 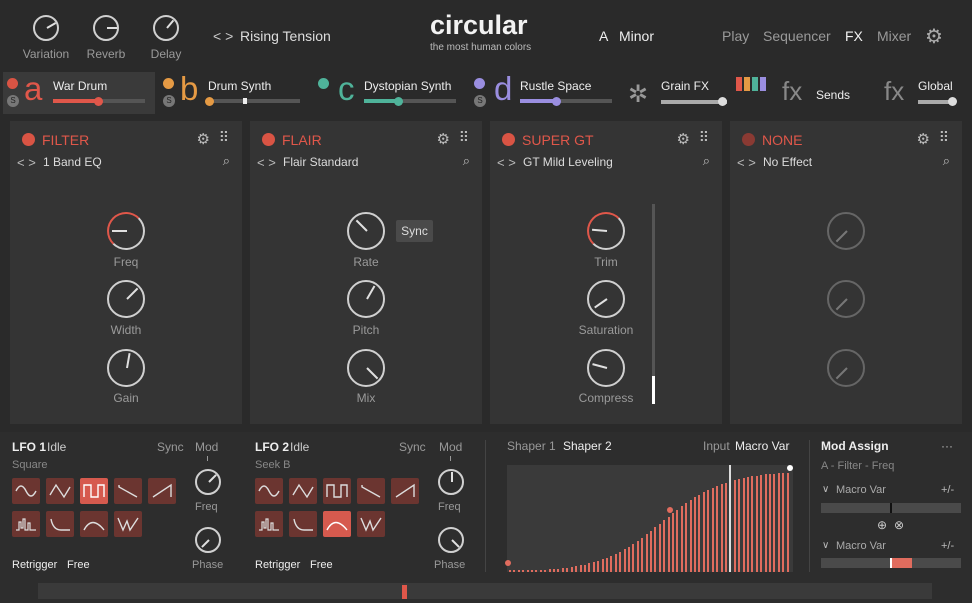 What do you see at coordinates (531, 446) in the screenshot?
I see `shaper-tab-1: Shaper 1` at bounding box center [531, 446].